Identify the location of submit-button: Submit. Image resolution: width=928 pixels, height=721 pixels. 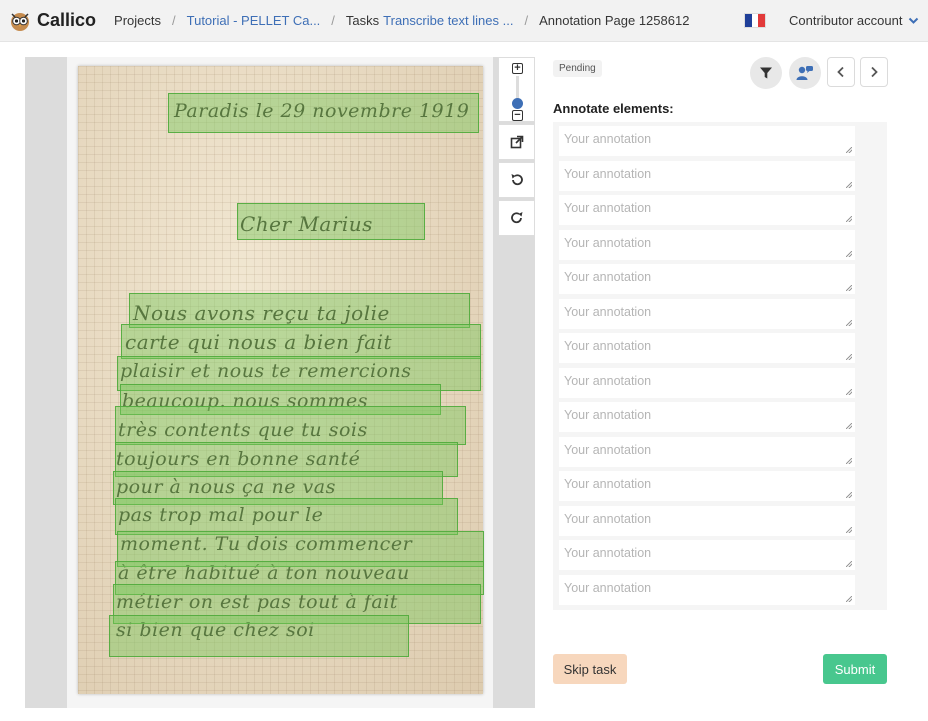
(855, 669).